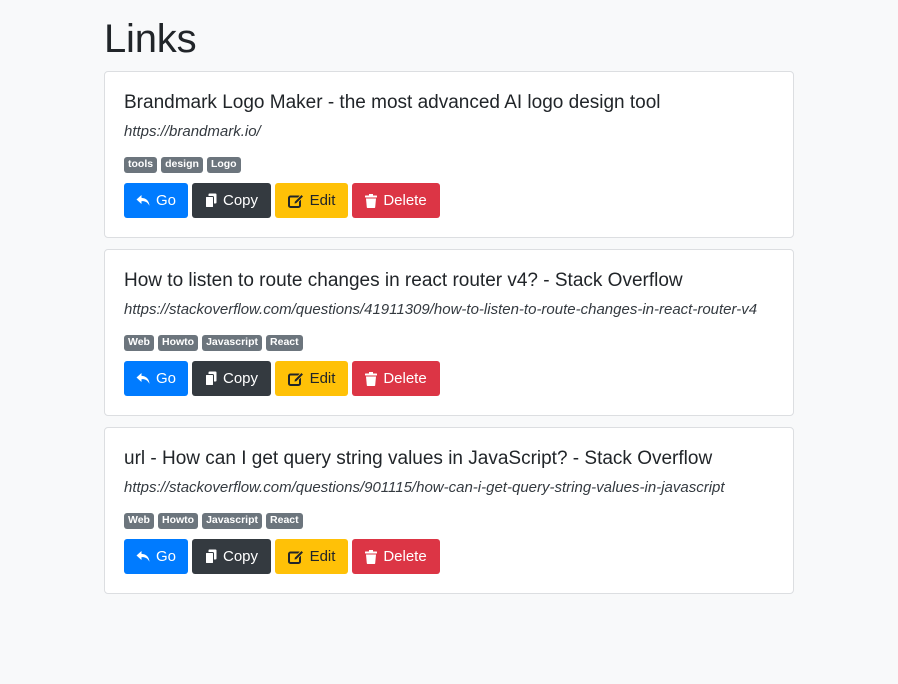 This screenshot has width=898, height=684. What do you see at coordinates (182, 165) in the screenshot?
I see `tag-badge: design` at bounding box center [182, 165].